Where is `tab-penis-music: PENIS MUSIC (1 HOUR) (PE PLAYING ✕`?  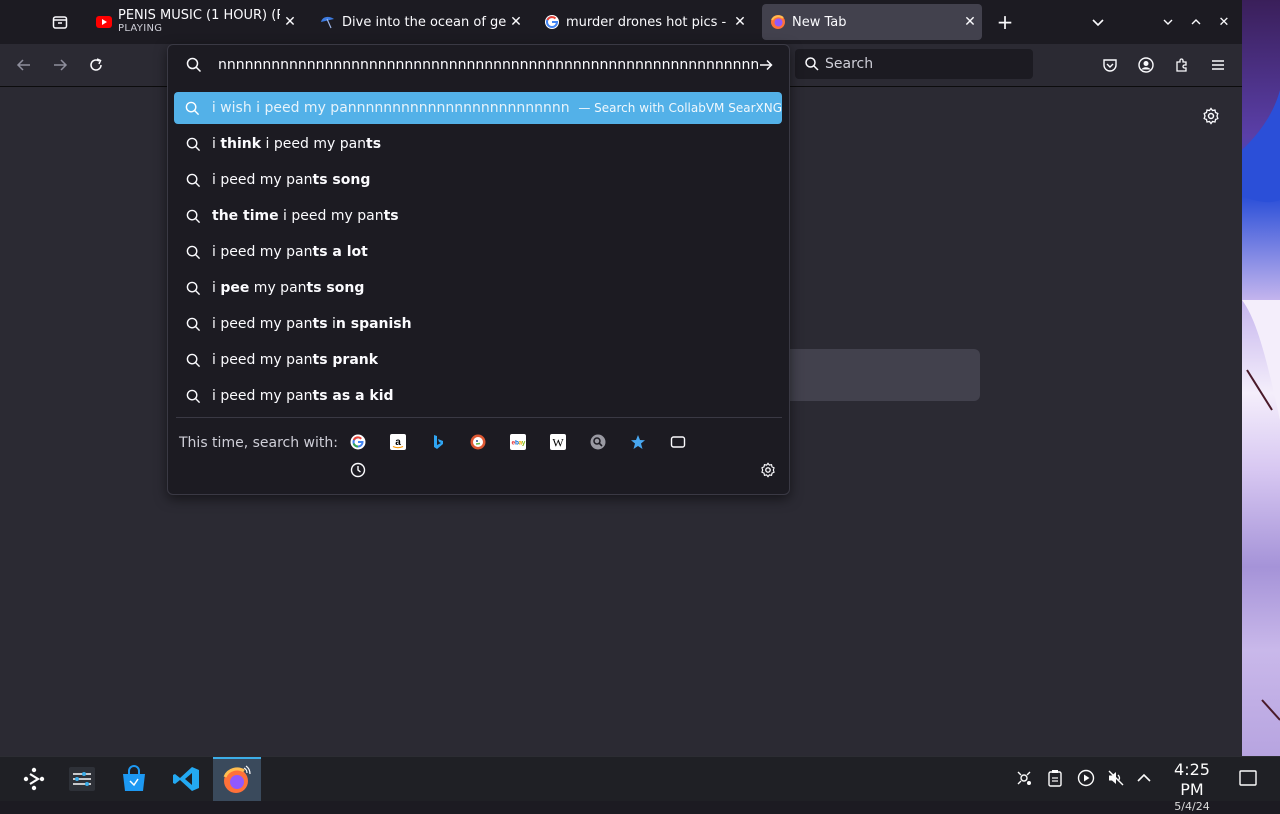 tab-penis-music: PENIS MUSIC (1 HOUR) (PE PLAYING ✕ is located at coordinates (195, 22).